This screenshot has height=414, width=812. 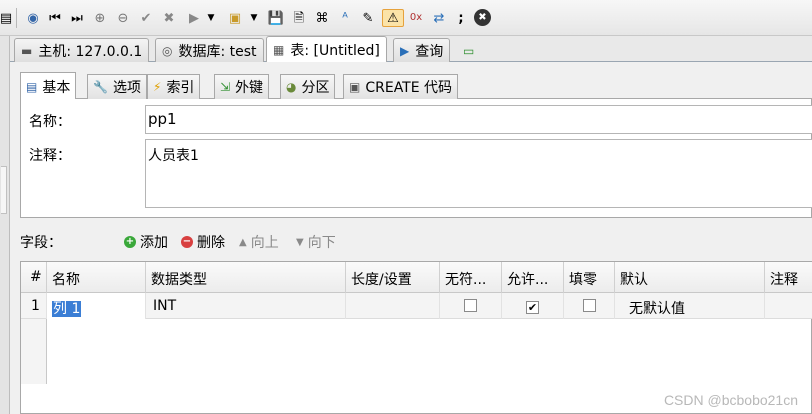 What do you see at coordinates (393, 277) in the screenshot?
I see `col-header-length: 长度/设置` at bounding box center [393, 277].